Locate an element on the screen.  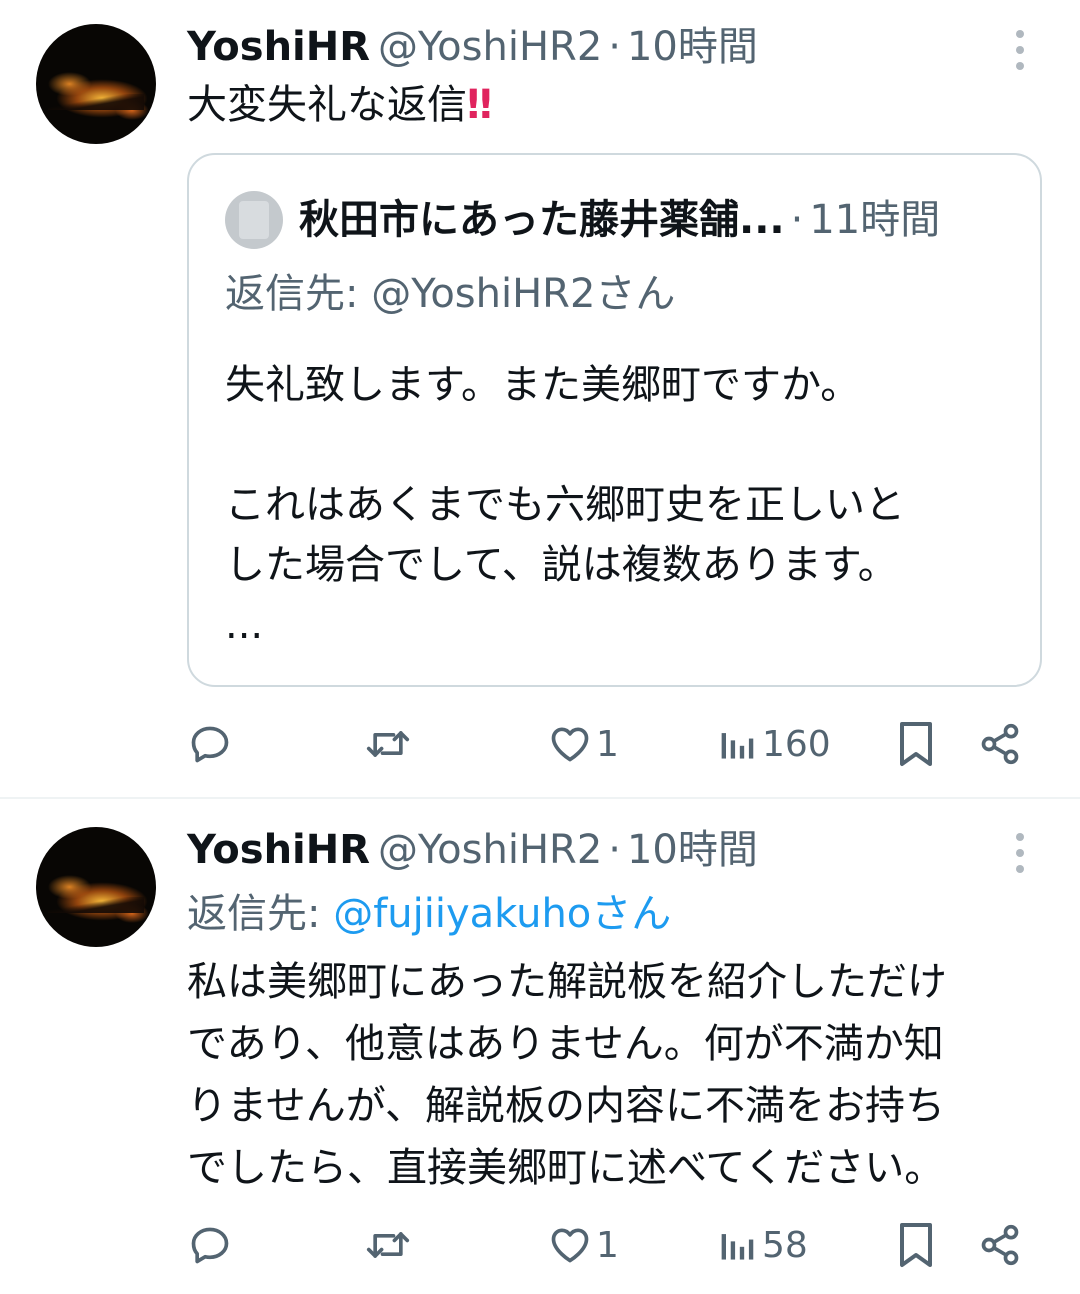
quoted-avatar is located at coordinates (254, 220).